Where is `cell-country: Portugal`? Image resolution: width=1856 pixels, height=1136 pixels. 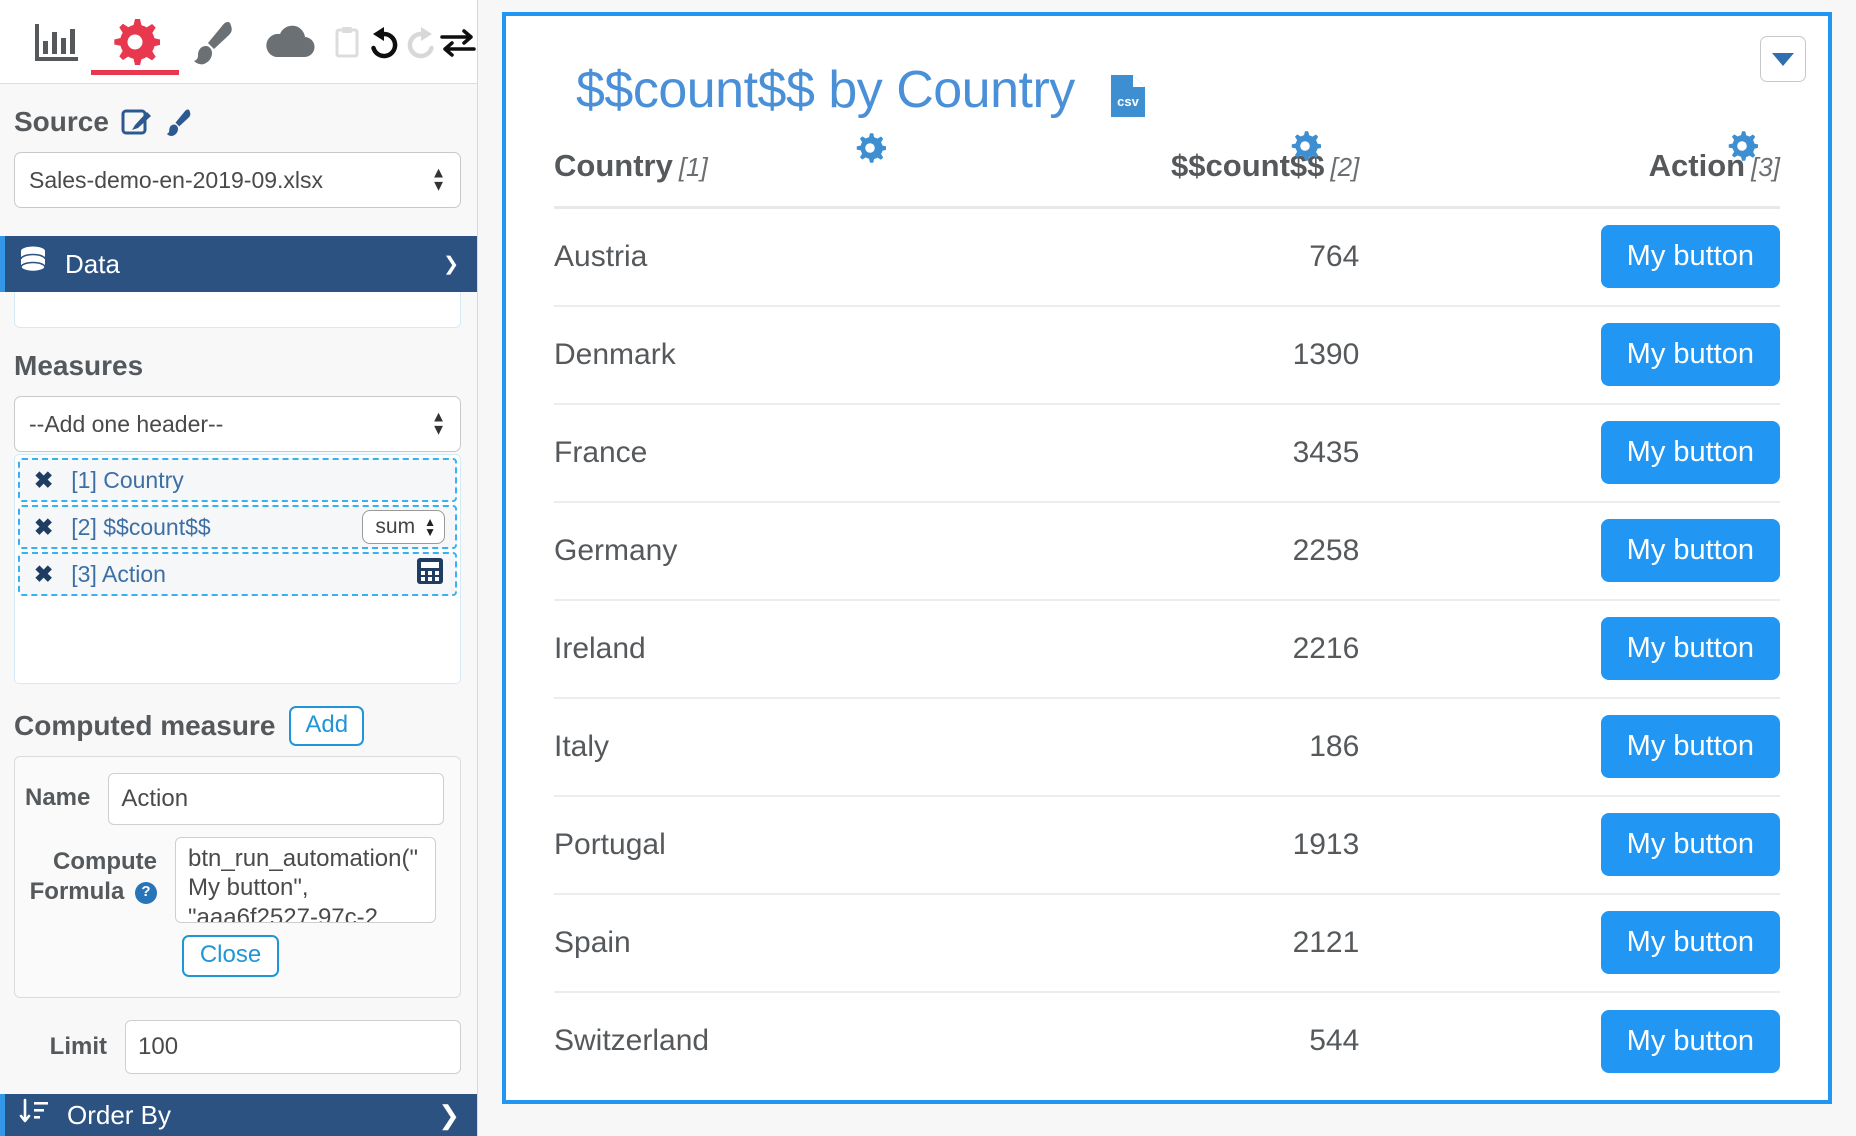 cell-country: Portugal is located at coordinates (736, 845).